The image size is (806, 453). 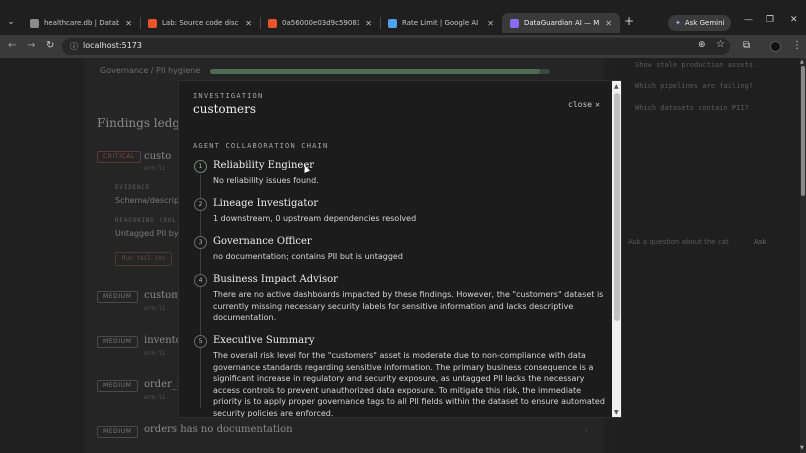 What do you see at coordinates (262, 241) in the screenshot?
I see `step-title: Governance Officer` at bounding box center [262, 241].